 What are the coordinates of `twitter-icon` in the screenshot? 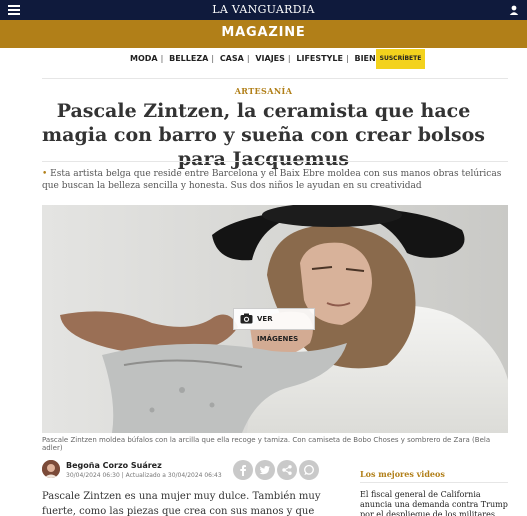 It's located at (264, 470).